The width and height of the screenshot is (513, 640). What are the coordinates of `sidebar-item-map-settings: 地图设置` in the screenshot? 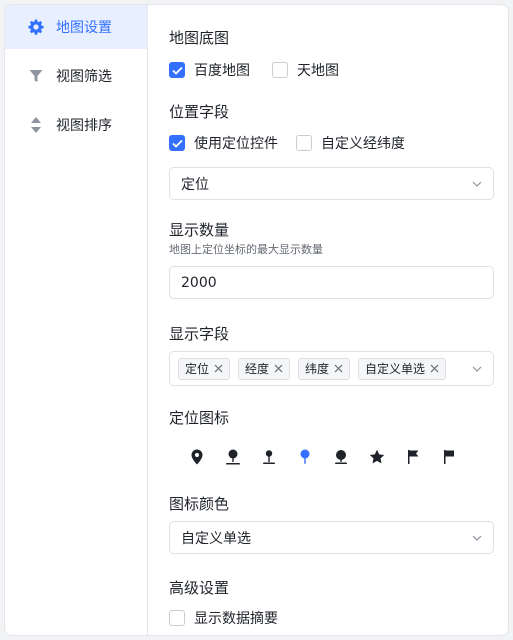 It's located at (76, 27).